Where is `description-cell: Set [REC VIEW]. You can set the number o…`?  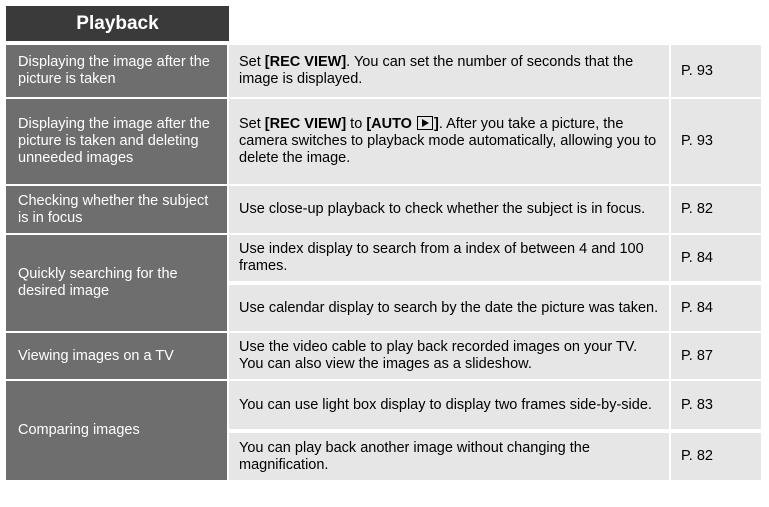
description-cell: Set [REC VIEW]. You can set the number o… is located at coordinates (450, 71).